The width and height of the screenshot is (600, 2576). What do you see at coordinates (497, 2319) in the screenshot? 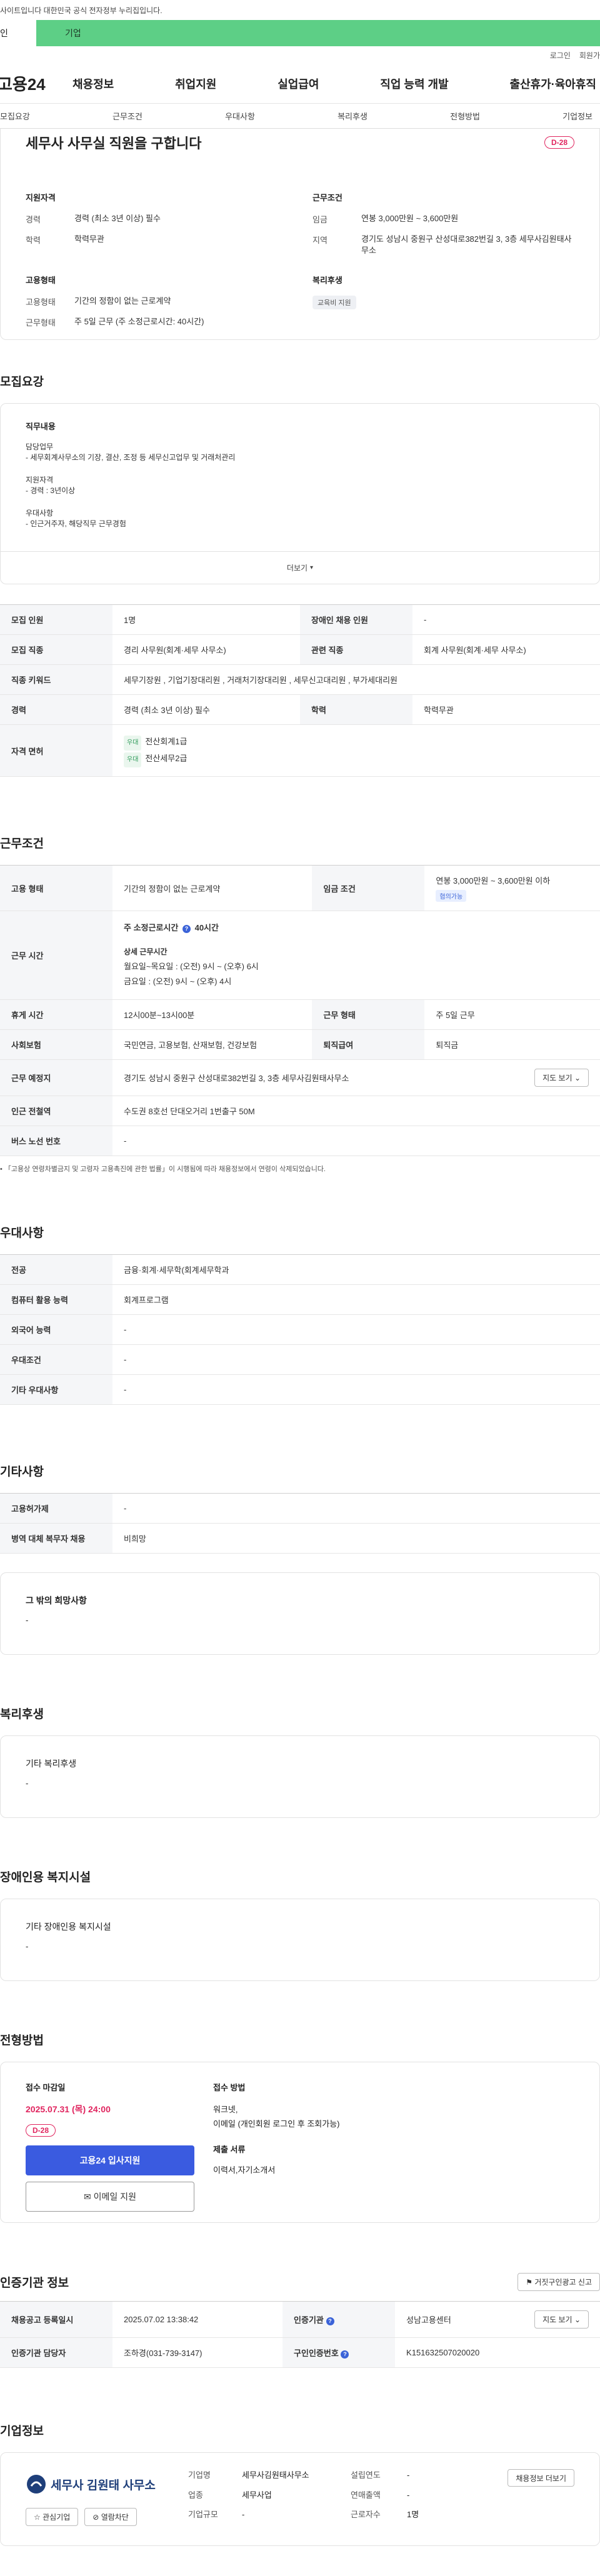
I see `agency-row: 성남고용센터 지도 보기 ⌄` at bounding box center [497, 2319].